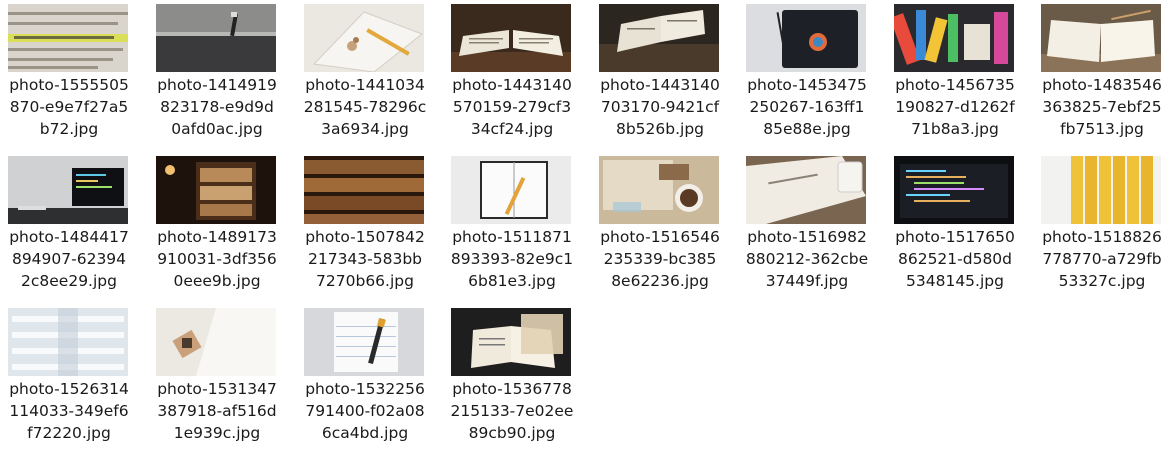  Describe the element at coordinates (660, 237) in the screenshot. I see `file-name-line: photo-1516546` at that location.